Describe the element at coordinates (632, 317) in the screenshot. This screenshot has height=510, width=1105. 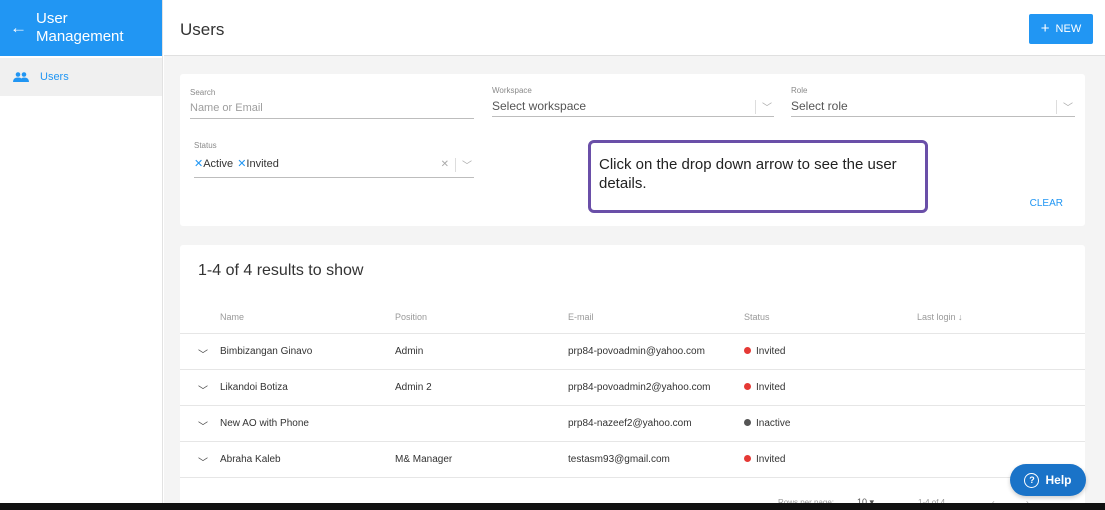
I see `table-header: Name Position E-mail Status Last login ↓` at that location.